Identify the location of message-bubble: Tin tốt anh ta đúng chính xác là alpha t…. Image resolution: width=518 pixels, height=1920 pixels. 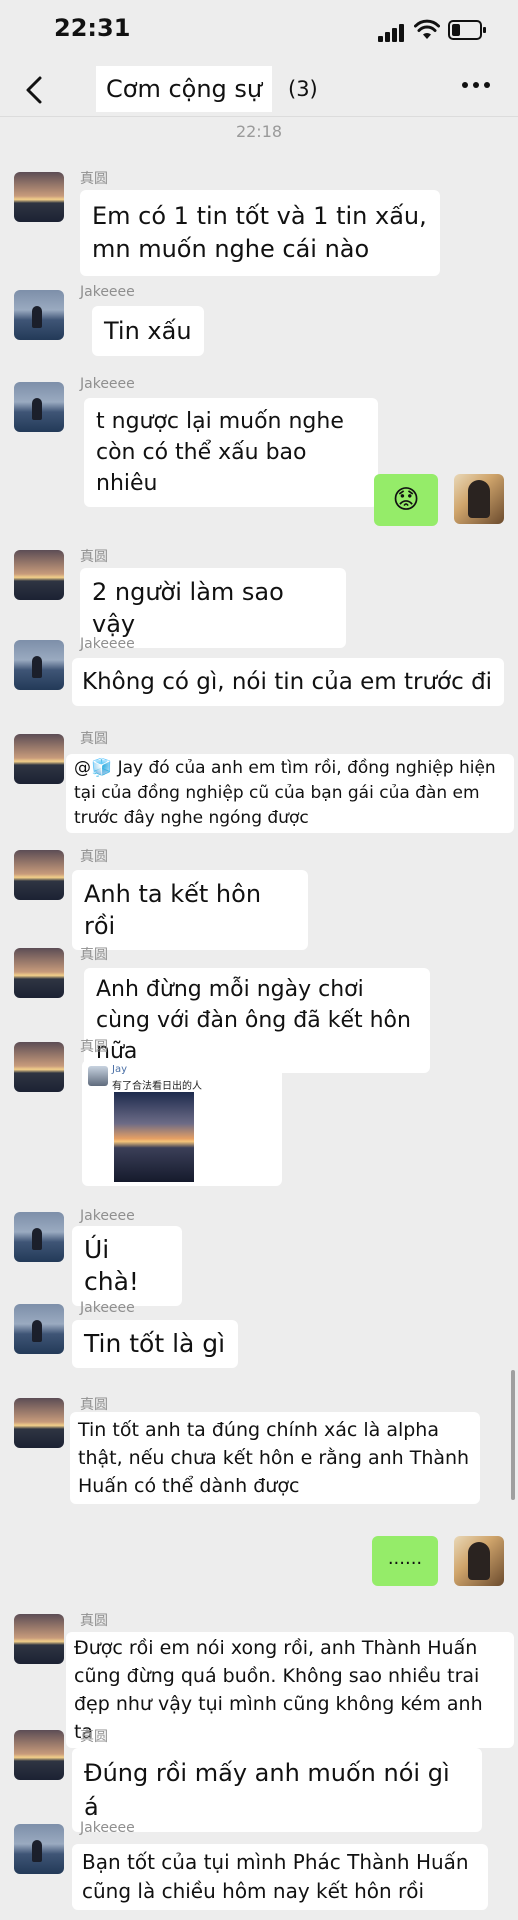
(275, 1458).